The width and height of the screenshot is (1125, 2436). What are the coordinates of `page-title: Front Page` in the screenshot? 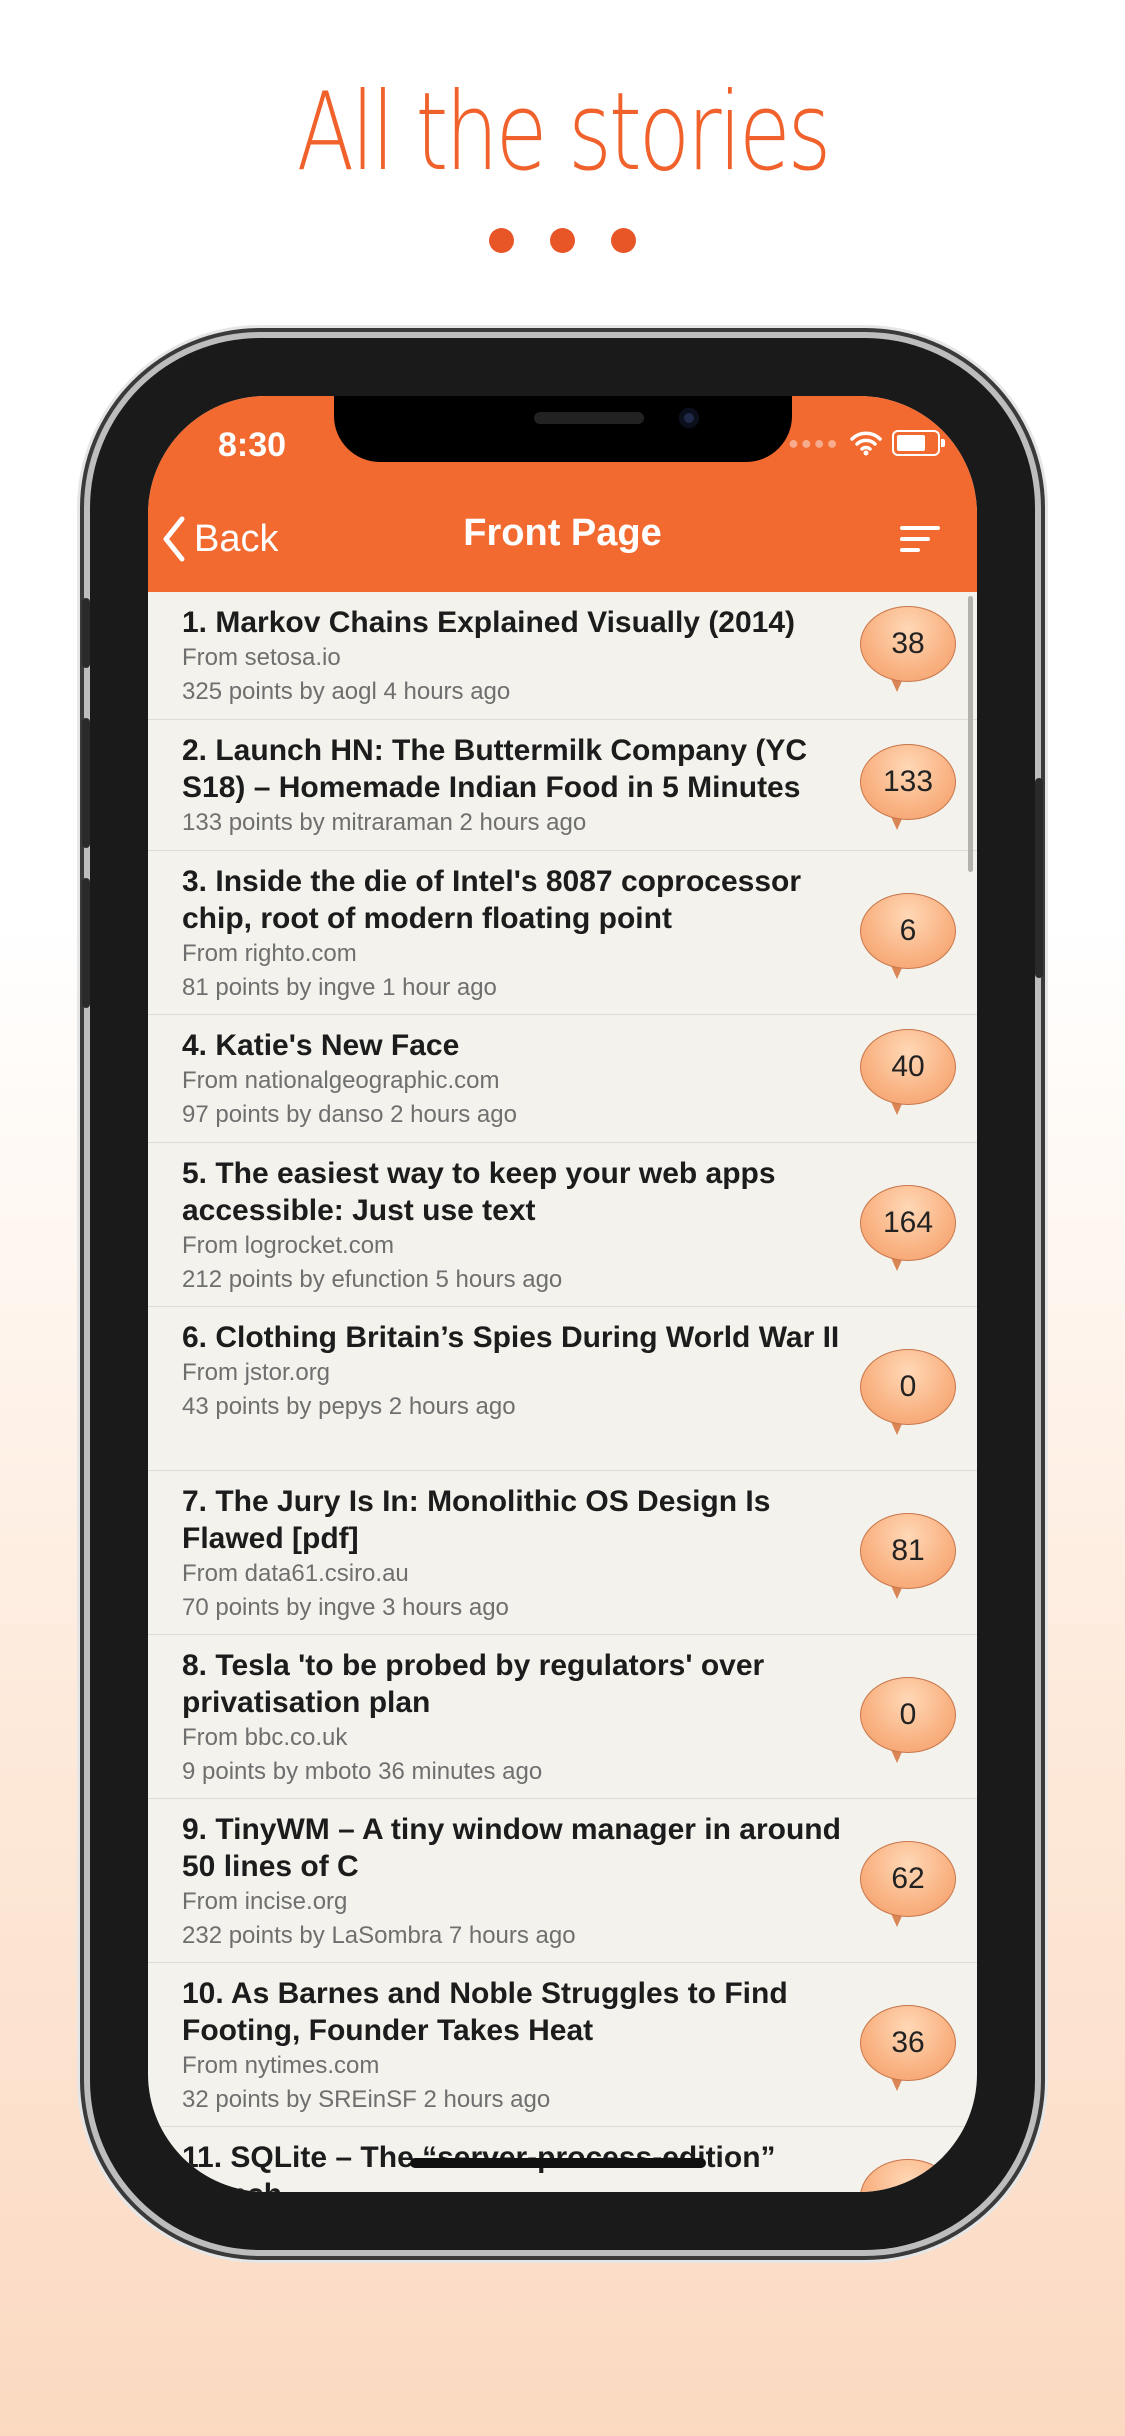 It's located at (562, 533).